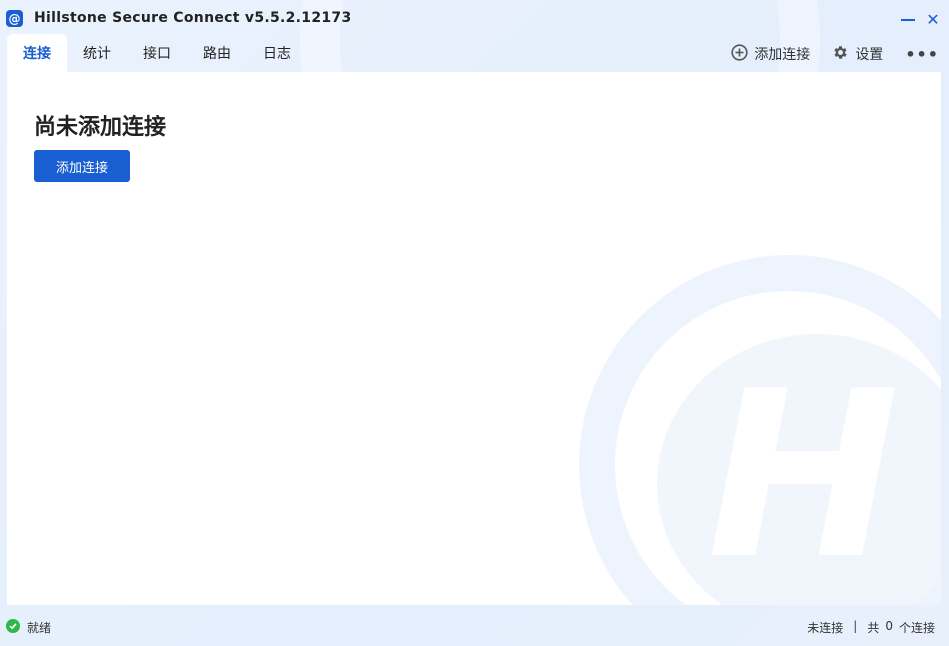 Image resolution: width=949 pixels, height=646 pixels. Describe the element at coordinates (37, 53) in the screenshot. I see `tab-connection: 连接` at that location.